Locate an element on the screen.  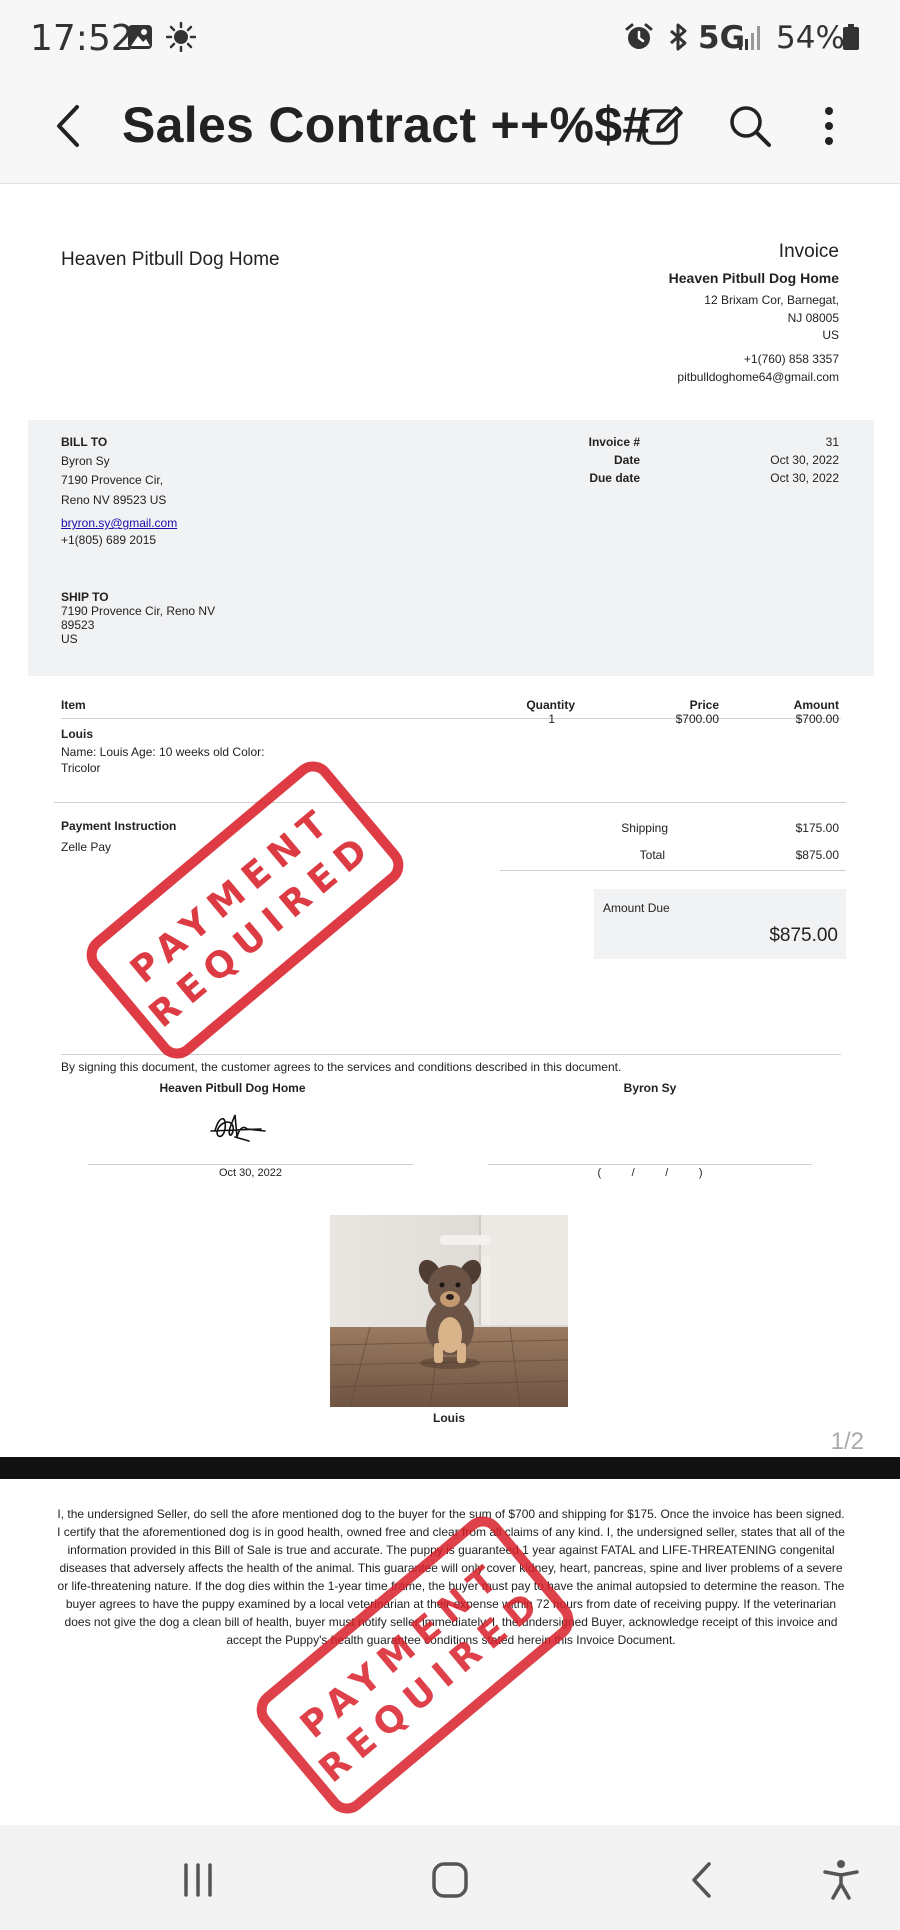
gallery-icon is located at coordinates (140, 39).